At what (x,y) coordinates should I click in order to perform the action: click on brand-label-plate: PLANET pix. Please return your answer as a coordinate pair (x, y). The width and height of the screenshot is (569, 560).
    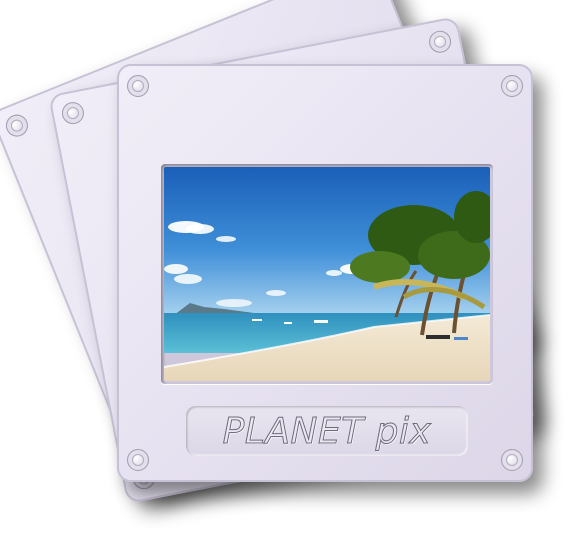
    Looking at the image, I should click on (327, 431).